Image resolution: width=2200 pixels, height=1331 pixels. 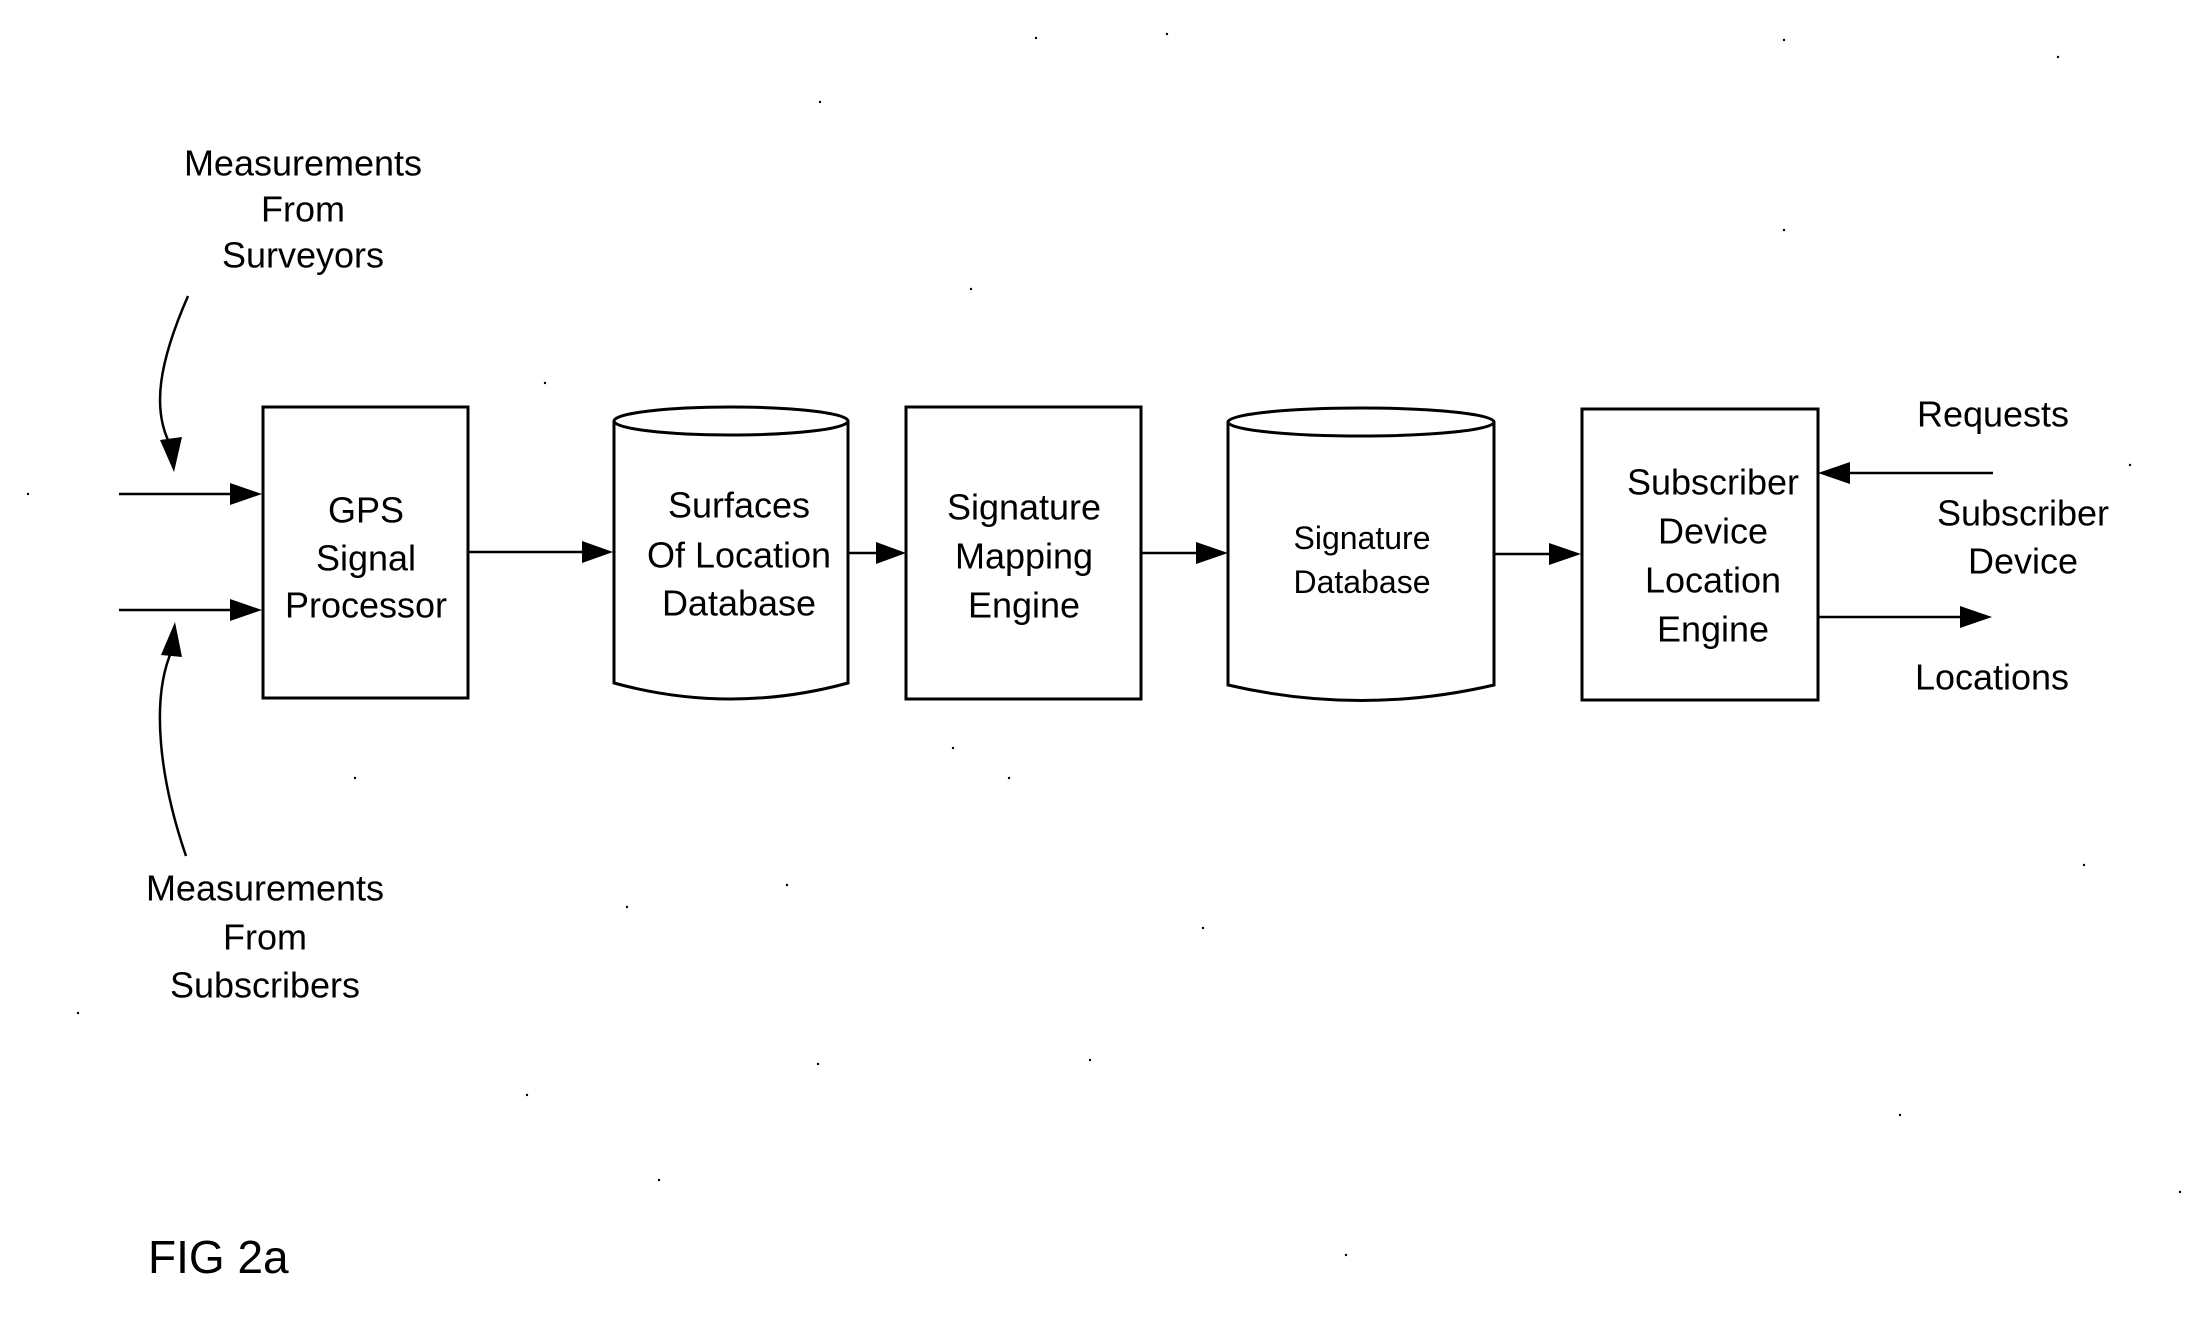 I want to click on subscribers-label-line-3: Subscribers, so click(x=265, y=985).